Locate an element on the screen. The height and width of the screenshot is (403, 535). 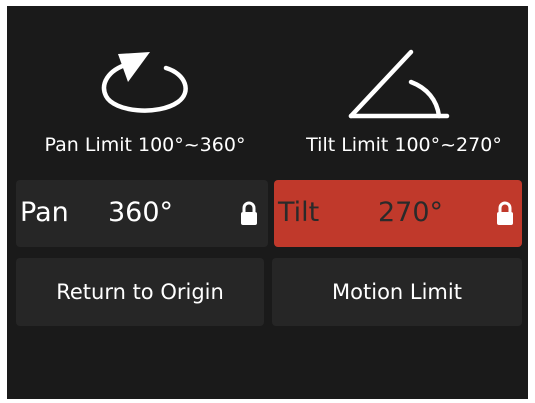
tilt-value: 270° is located at coordinates (411, 212).